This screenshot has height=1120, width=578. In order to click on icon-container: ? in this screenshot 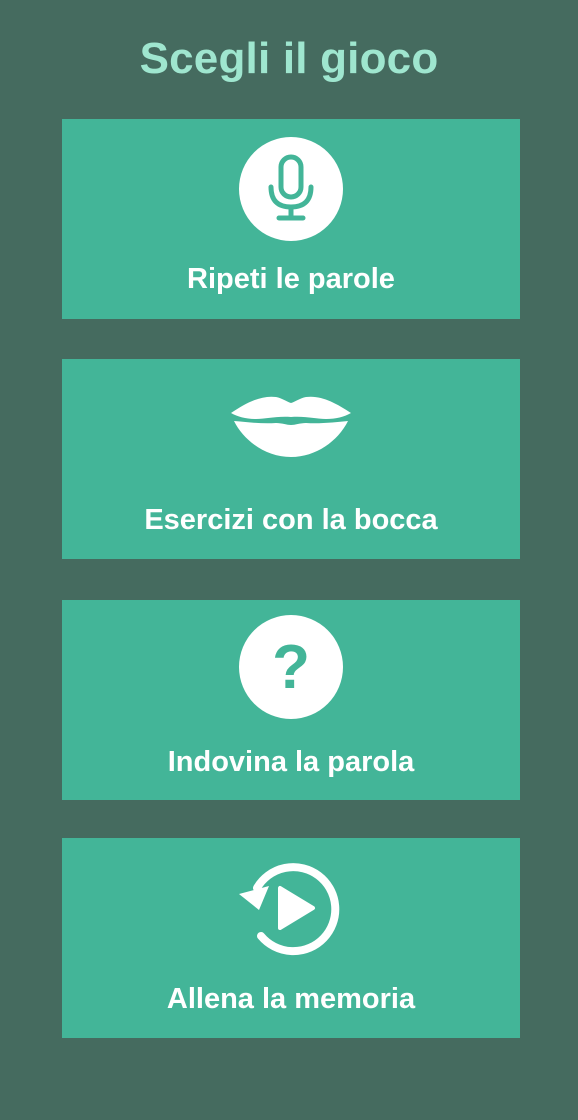, I will do `click(291, 667)`.